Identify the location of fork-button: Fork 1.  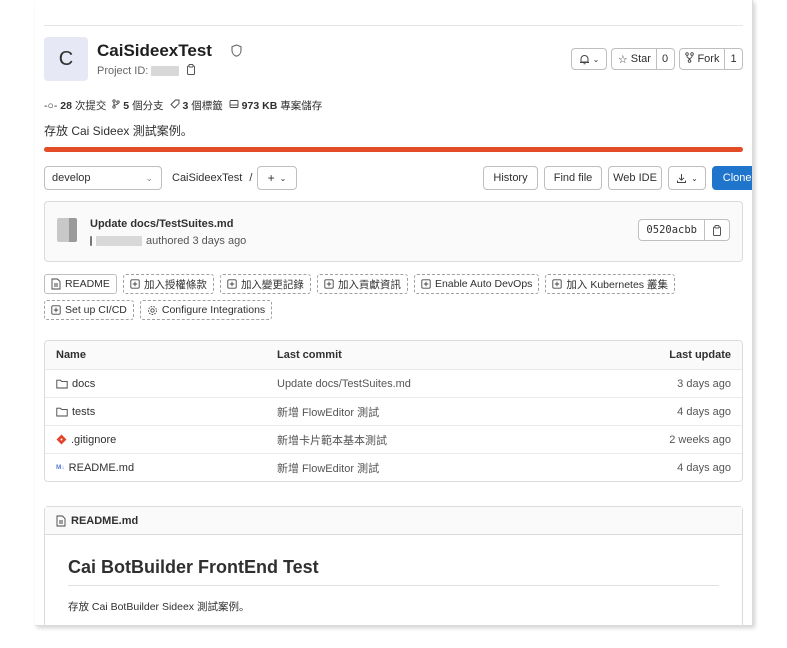
(711, 59).